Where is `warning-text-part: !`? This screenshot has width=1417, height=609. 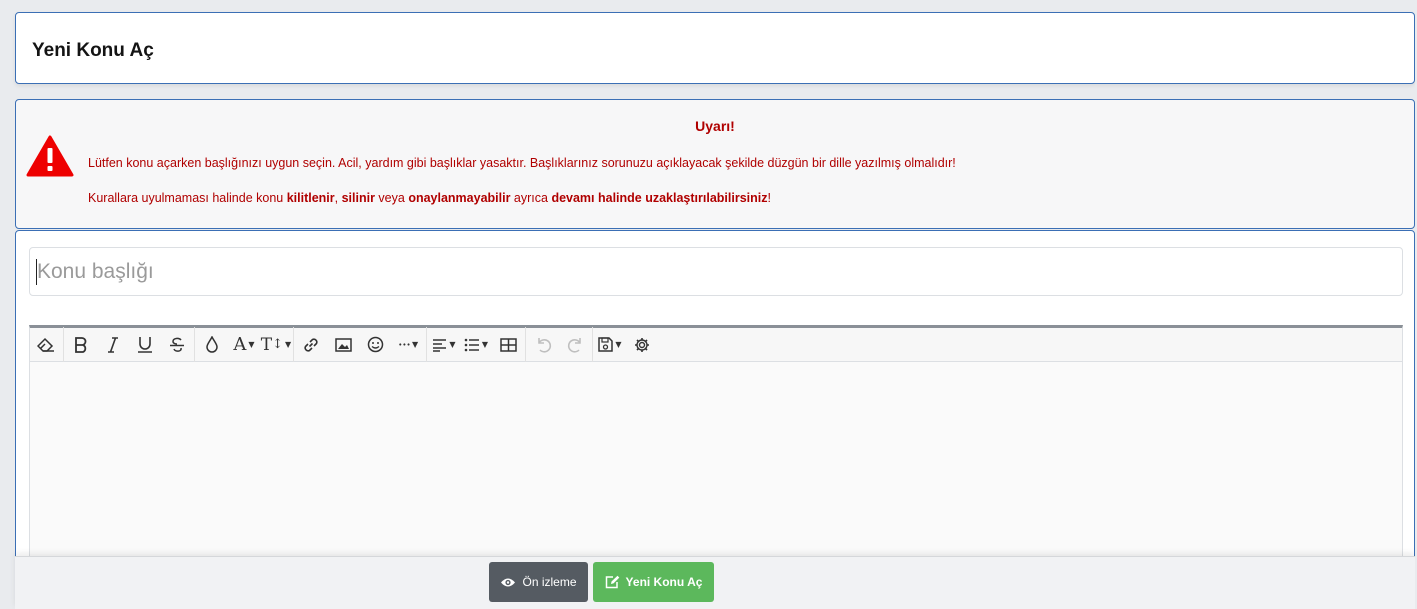
warning-text-part: ! is located at coordinates (769, 198).